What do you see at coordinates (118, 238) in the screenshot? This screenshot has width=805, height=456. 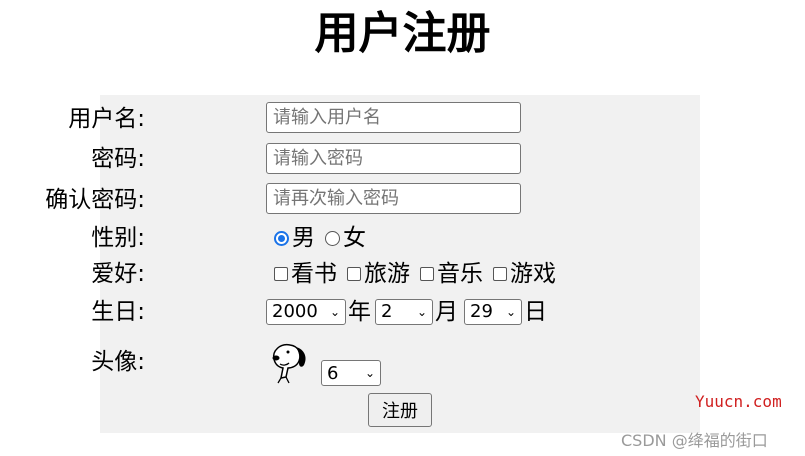 I see `gender-label: 性别:` at bounding box center [118, 238].